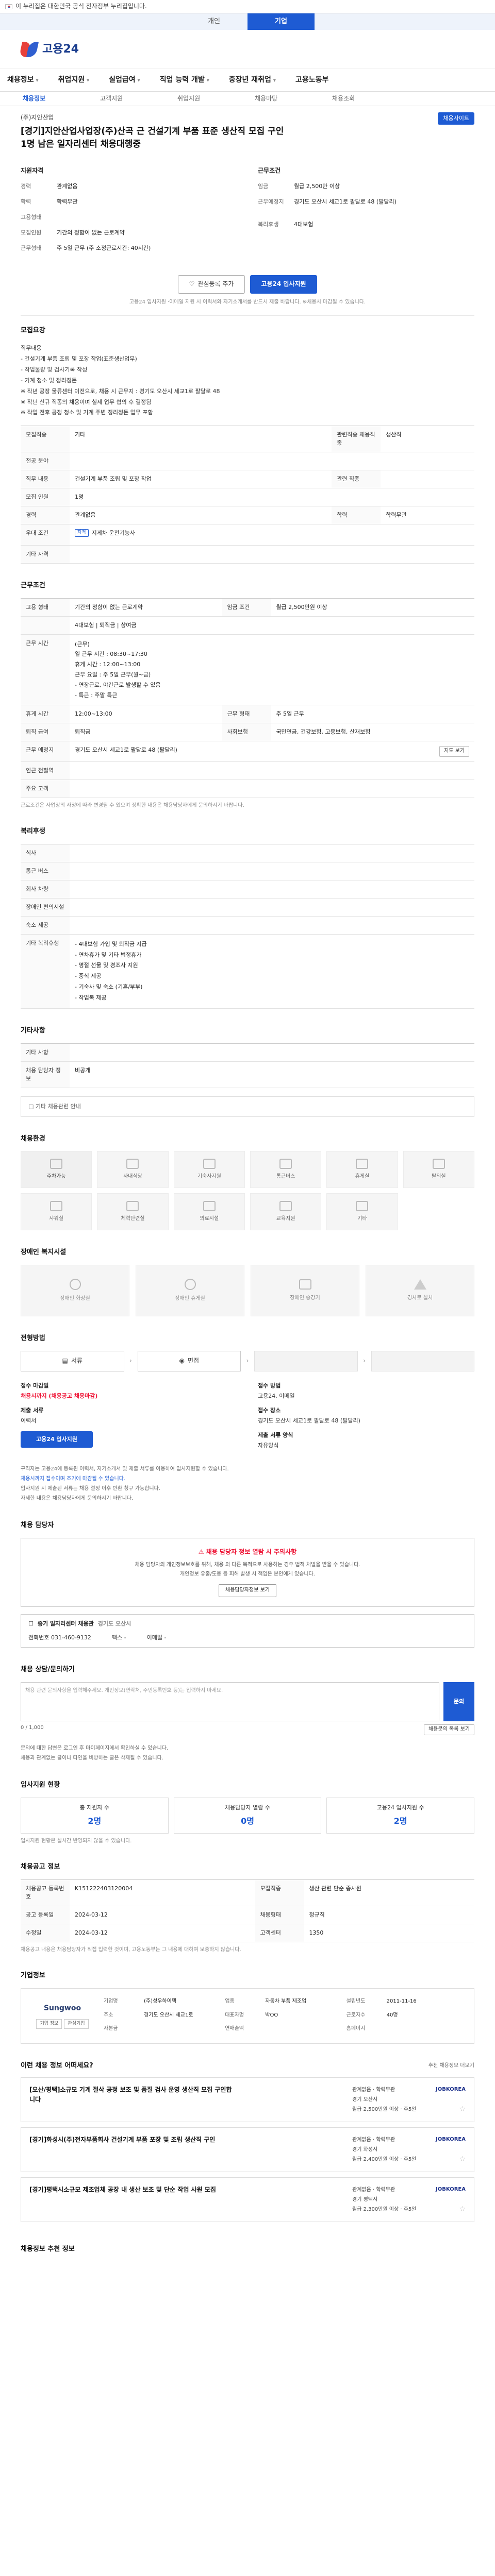 This screenshot has width=495, height=2576. I want to click on logo-mark-icon, so click(29, 49).